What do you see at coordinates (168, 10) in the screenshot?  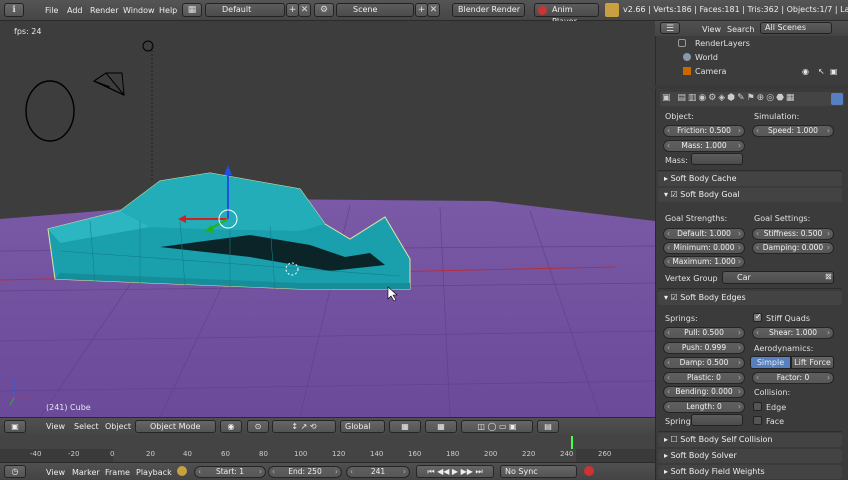 I see `menu-help: Help` at bounding box center [168, 10].